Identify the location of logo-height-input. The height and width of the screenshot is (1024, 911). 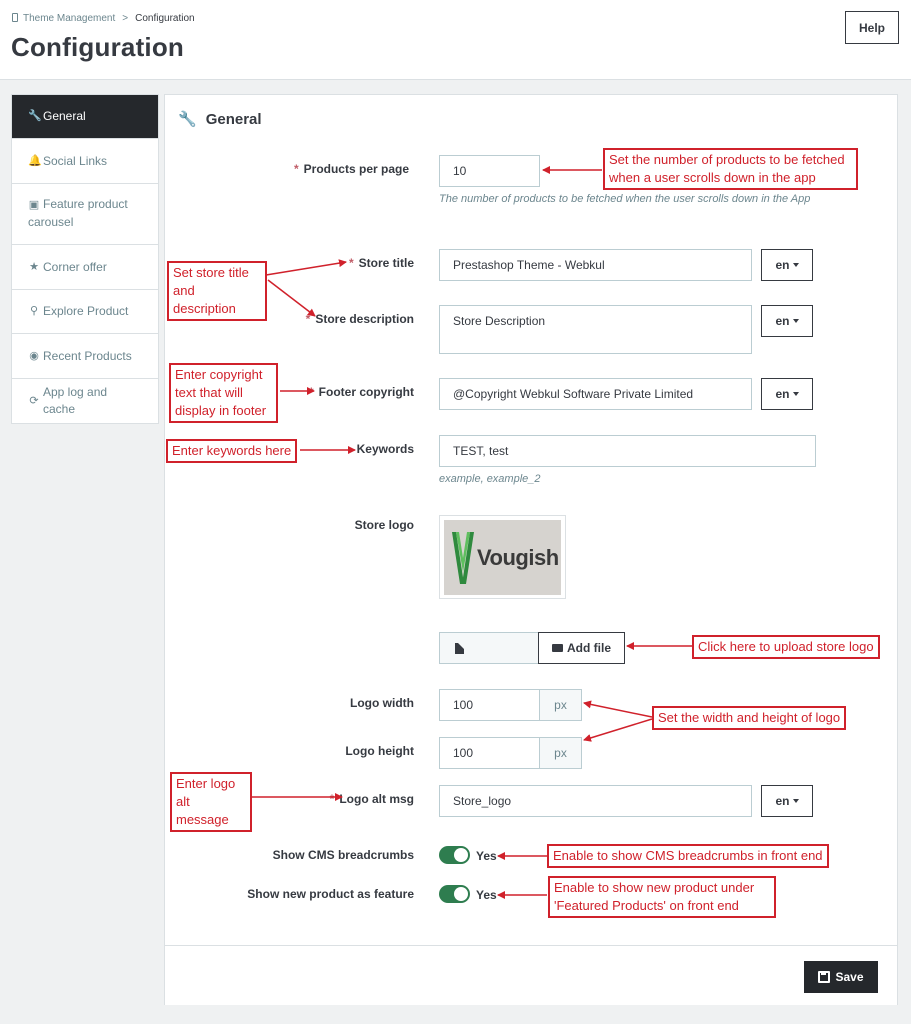
(489, 753).